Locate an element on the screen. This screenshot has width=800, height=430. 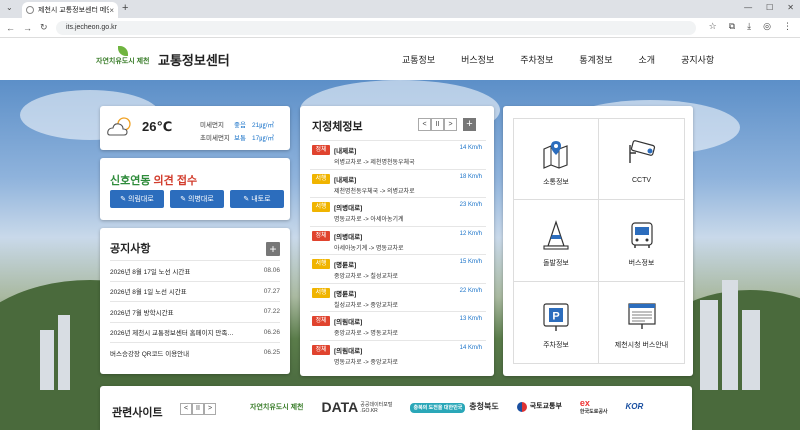
notice-title: 공지사항 is located at coordinates (130, 249).